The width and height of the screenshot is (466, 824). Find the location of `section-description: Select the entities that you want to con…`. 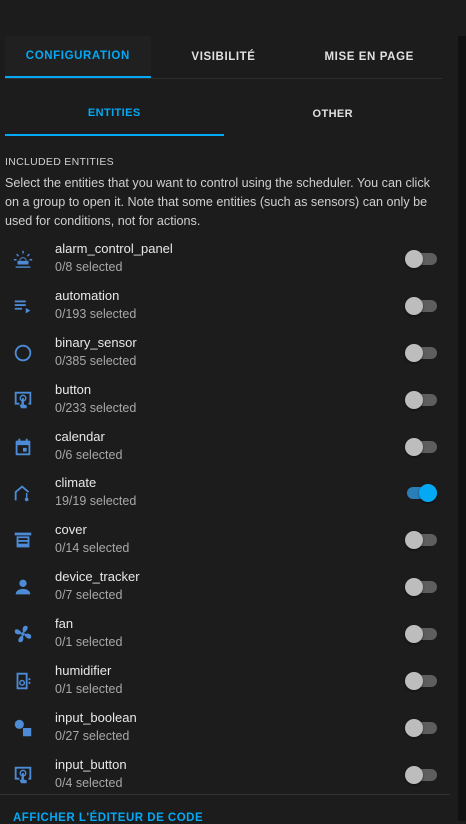

section-description: Select the entities that you want to con… is located at coordinates (217, 202).